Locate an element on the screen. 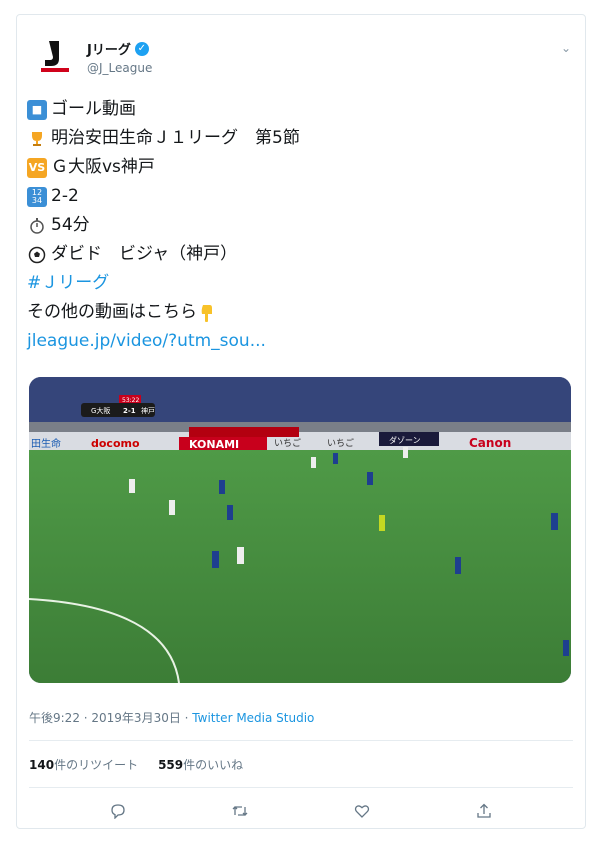  tweet-line-text: 54分 is located at coordinates (70, 225).